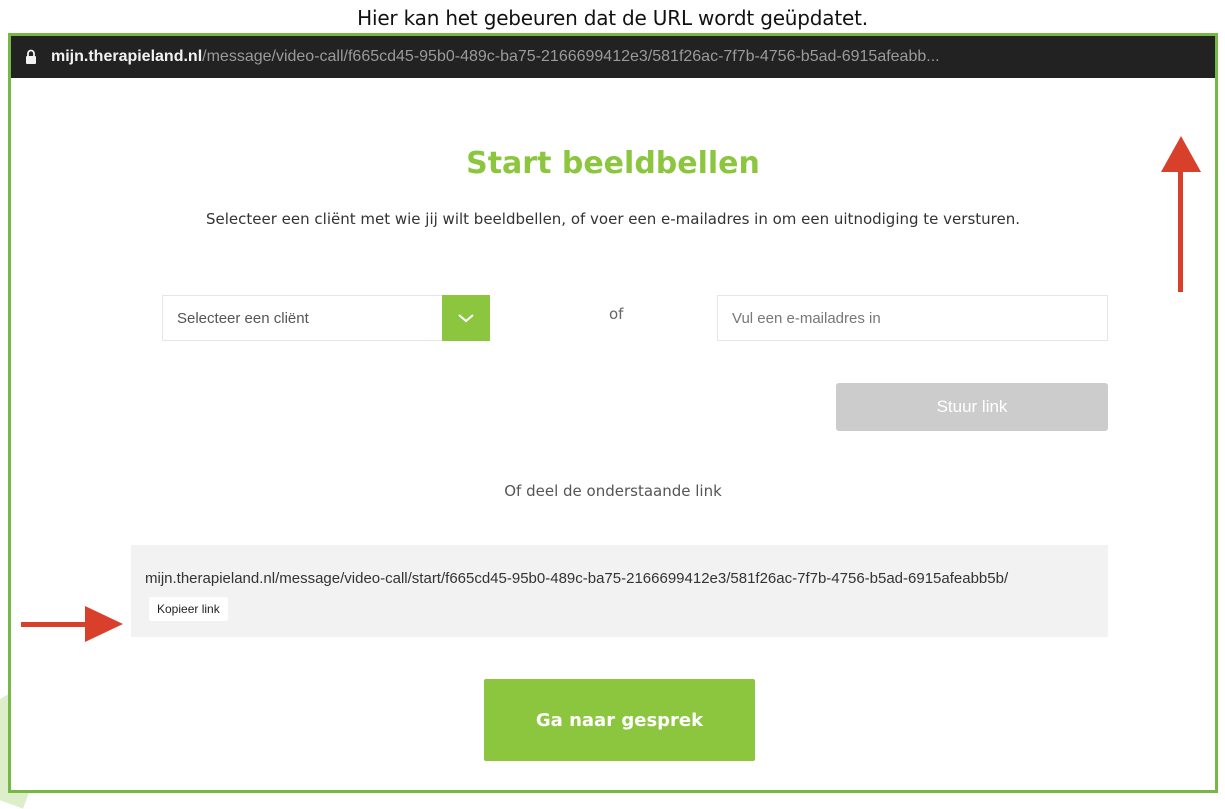 This screenshot has width=1225, height=809. I want to click on arrow-up-annotation, so click(1181, 214).